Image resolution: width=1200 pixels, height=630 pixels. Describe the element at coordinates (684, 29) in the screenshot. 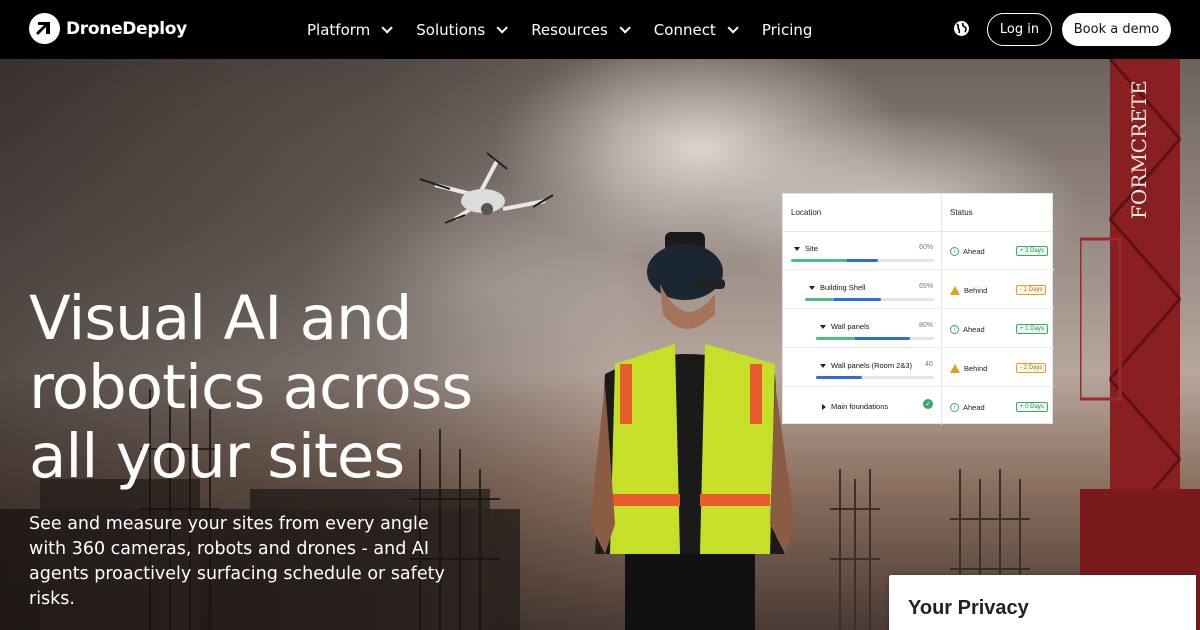

I see `nav-connect-label: Connect` at that location.